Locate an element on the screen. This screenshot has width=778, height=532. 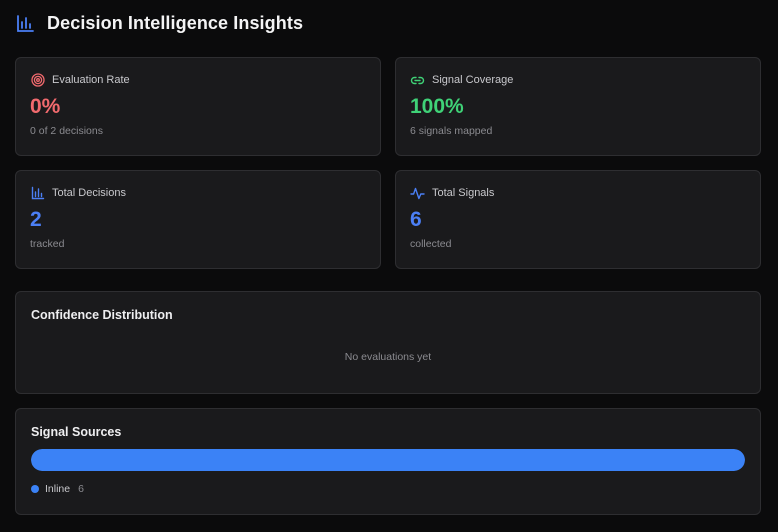
stat-subtext: 6 signals mapped is located at coordinates (451, 131).